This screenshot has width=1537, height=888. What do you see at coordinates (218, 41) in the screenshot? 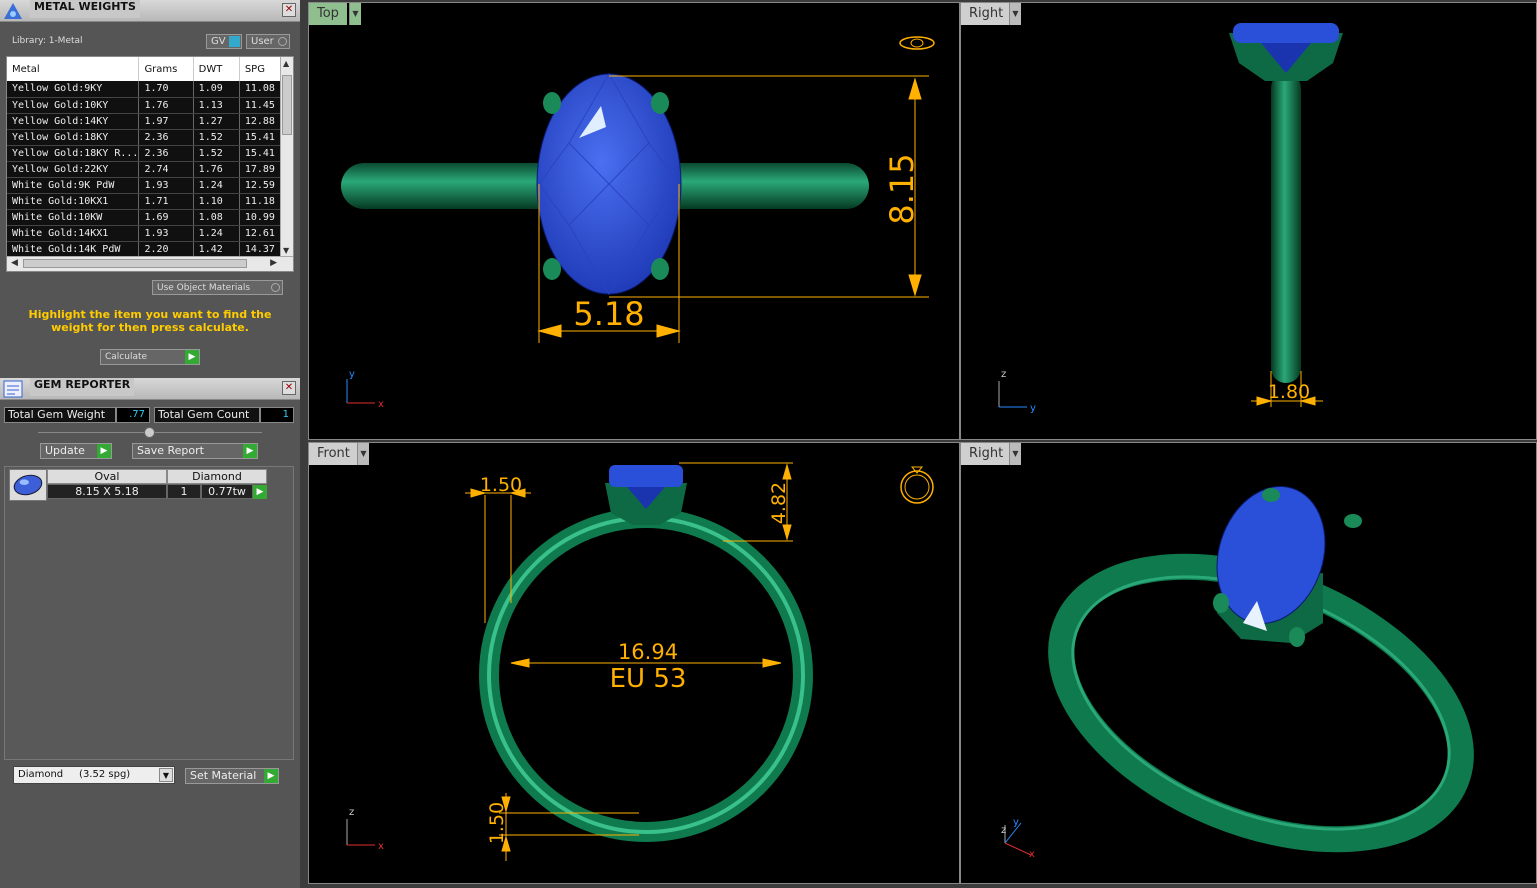
I see `gv-label: GV` at bounding box center [218, 41].